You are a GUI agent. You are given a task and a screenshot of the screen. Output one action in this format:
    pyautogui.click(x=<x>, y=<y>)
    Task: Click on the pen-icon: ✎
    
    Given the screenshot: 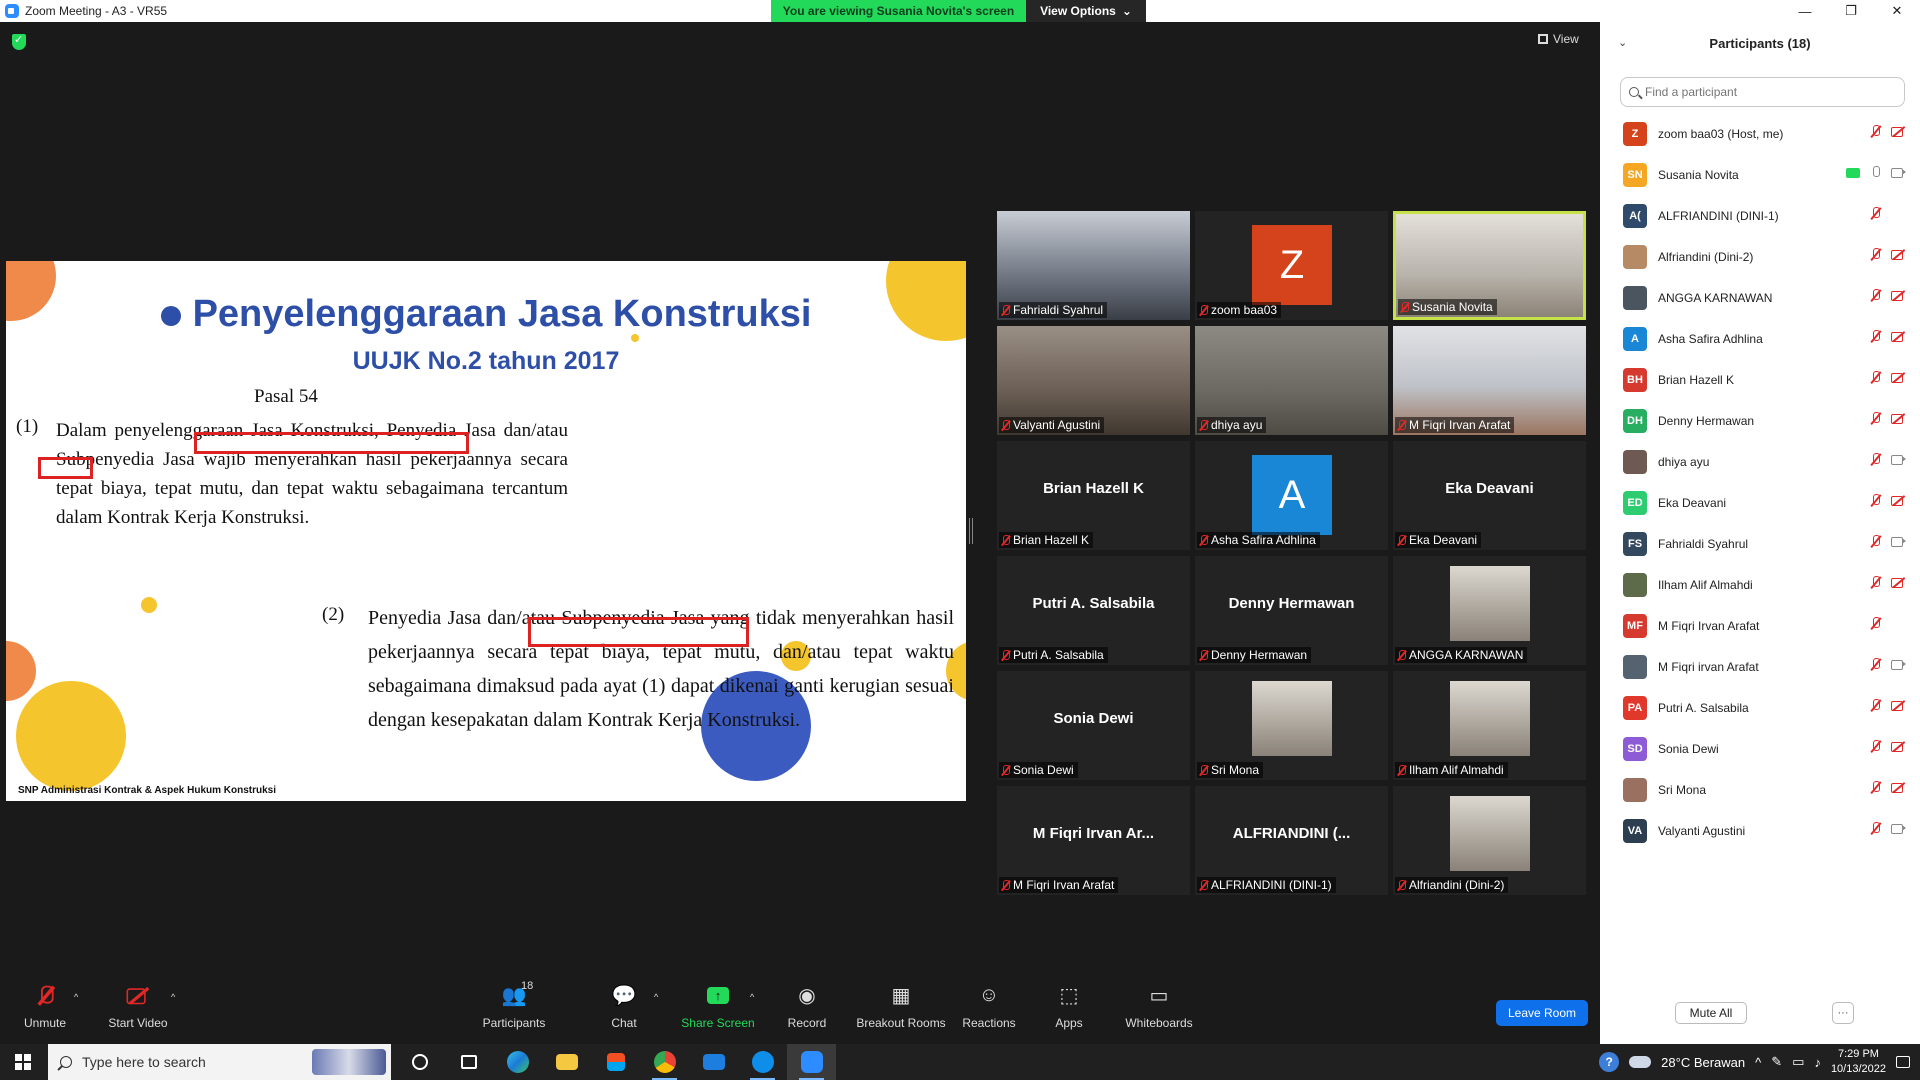 What is the action you would take?
    pyautogui.click(x=1776, y=1062)
    